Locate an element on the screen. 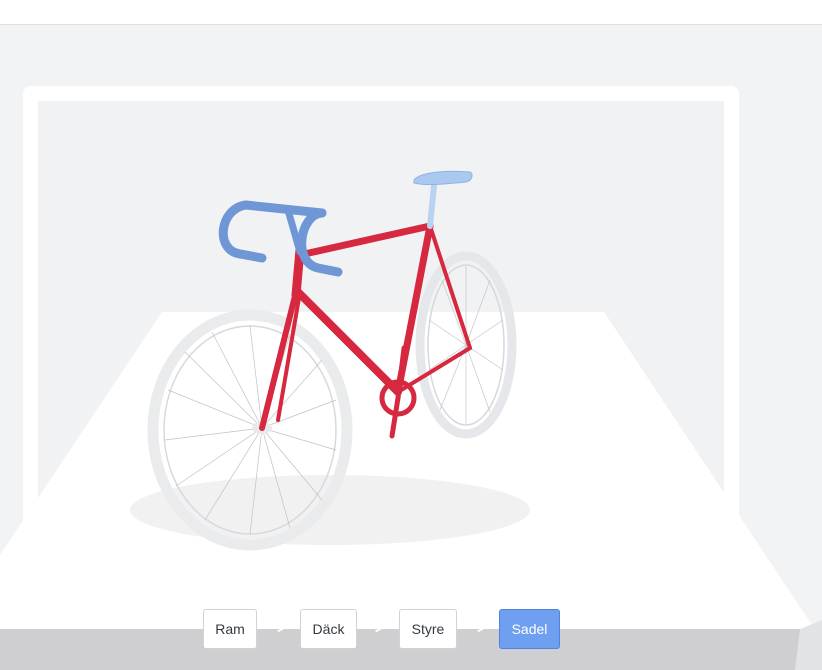 This screenshot has width=822, height=670. step-handlebar-button: Styre is located at coordinates (428, 629).